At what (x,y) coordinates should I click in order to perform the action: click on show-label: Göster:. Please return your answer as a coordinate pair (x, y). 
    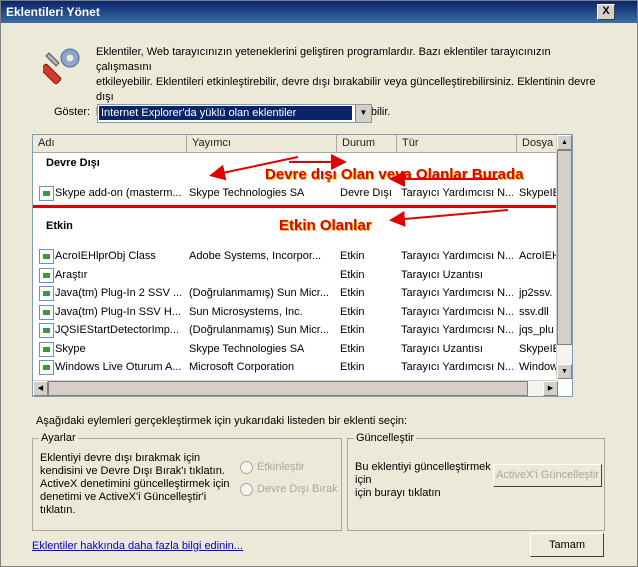
    Looking at the image, I should click on (72, 112).